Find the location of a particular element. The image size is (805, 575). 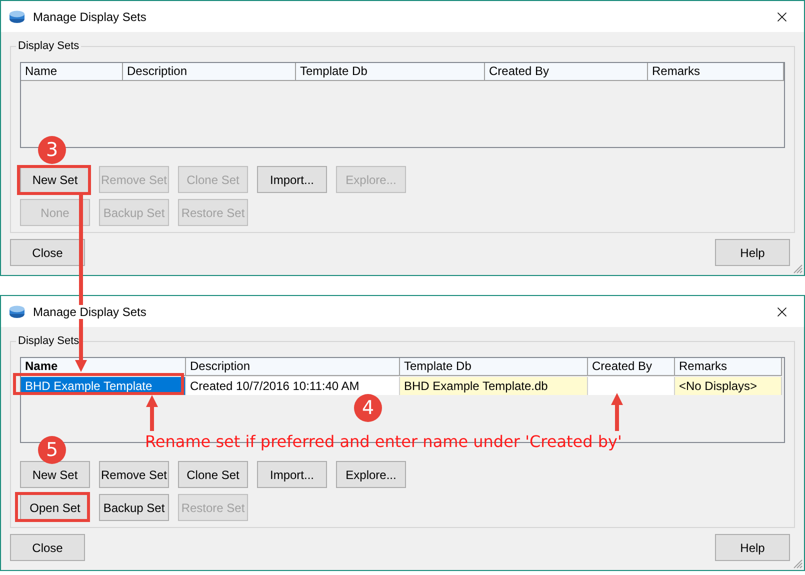

table-cell: <No Displays> is located at coordinates (728, 386).